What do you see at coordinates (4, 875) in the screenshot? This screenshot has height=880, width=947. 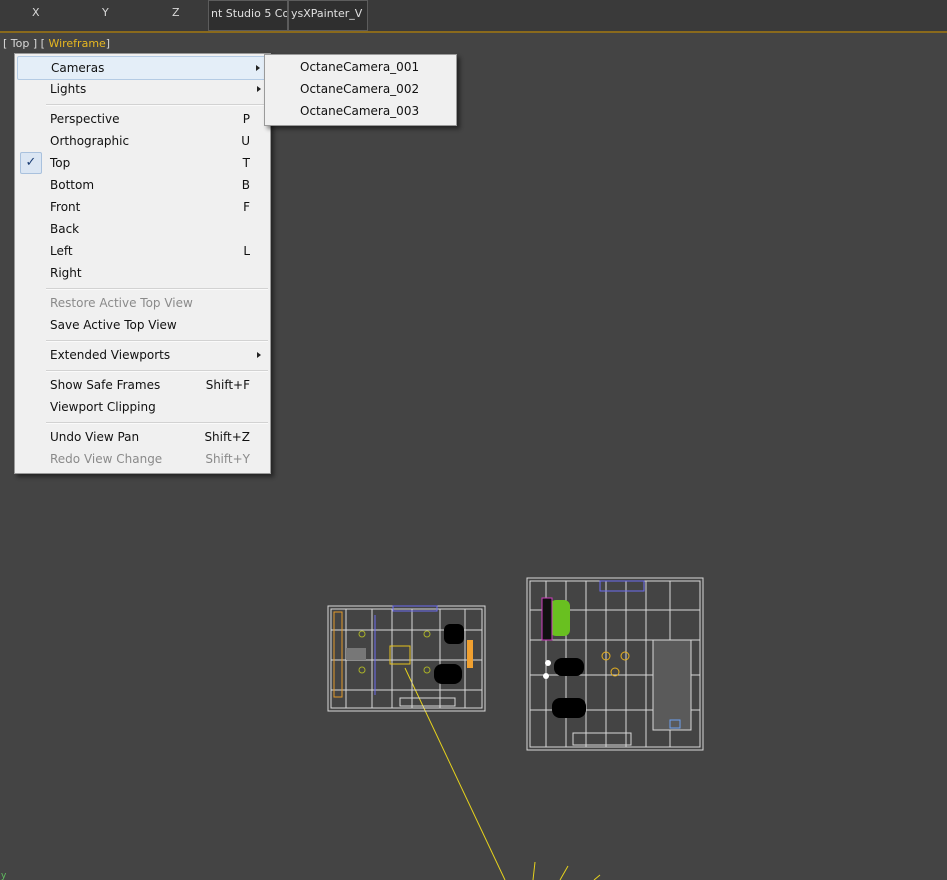 I see `axis-gizmo-label: y` at bounding box center [4, 875].